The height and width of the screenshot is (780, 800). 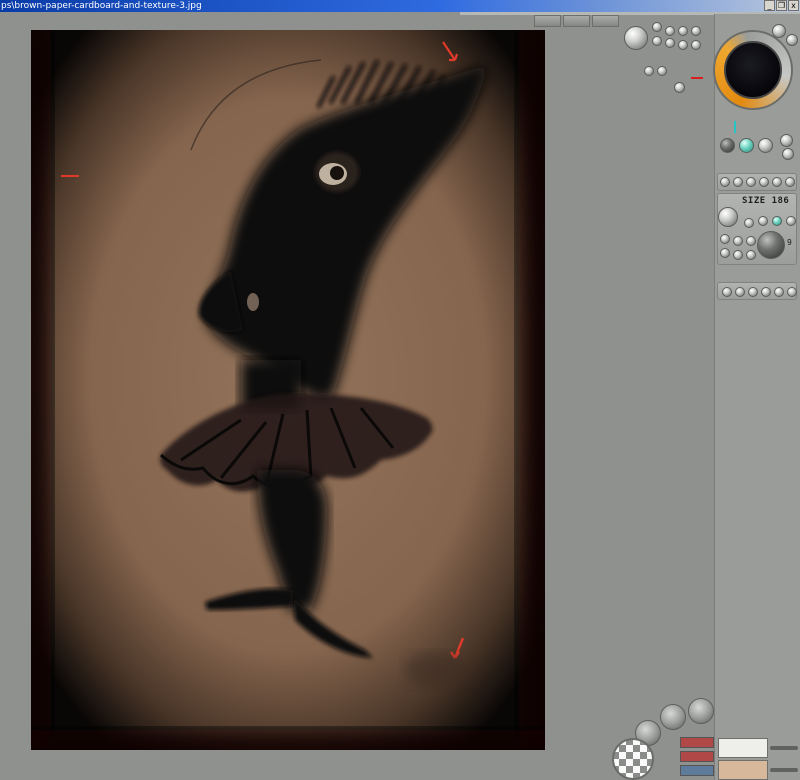 I want to click on hue-marker-teal, so click(x=735, y=127).